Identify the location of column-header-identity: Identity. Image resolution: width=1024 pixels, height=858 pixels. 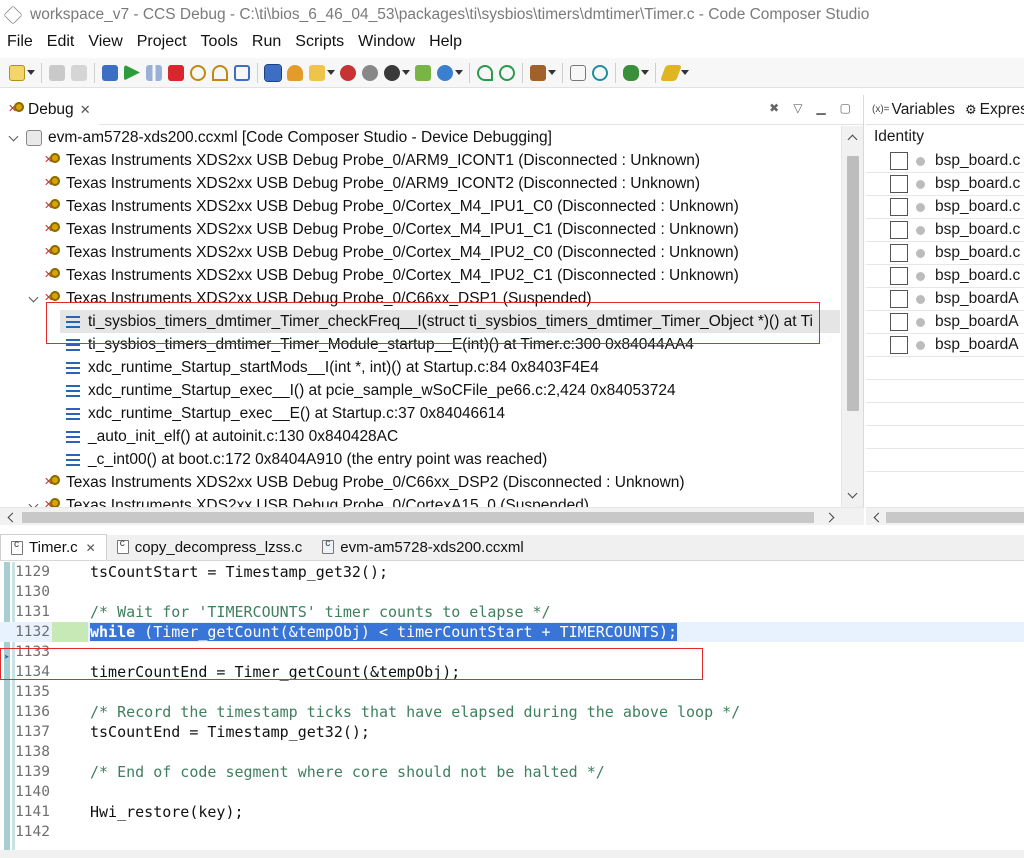
(945, 137).